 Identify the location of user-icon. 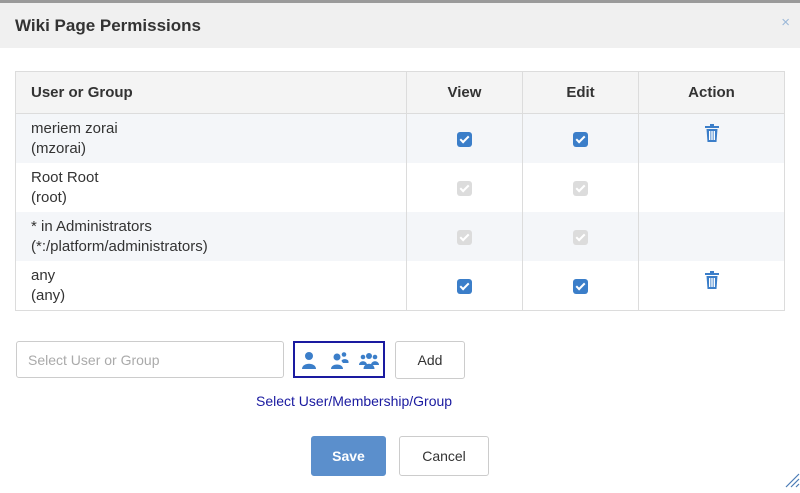
(309, 360).